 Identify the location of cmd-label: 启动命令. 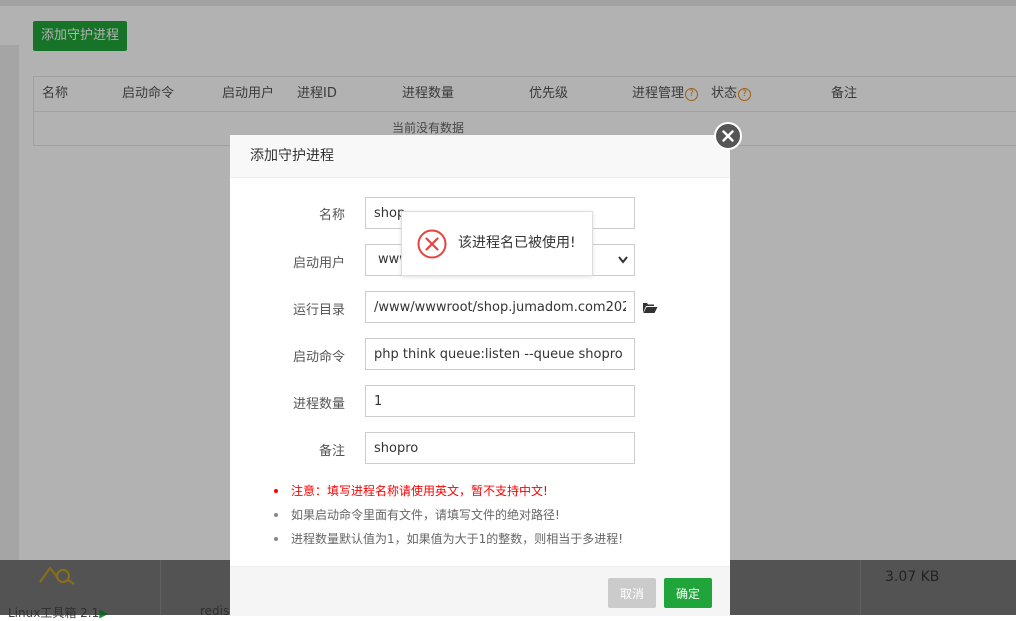
(318, 357).